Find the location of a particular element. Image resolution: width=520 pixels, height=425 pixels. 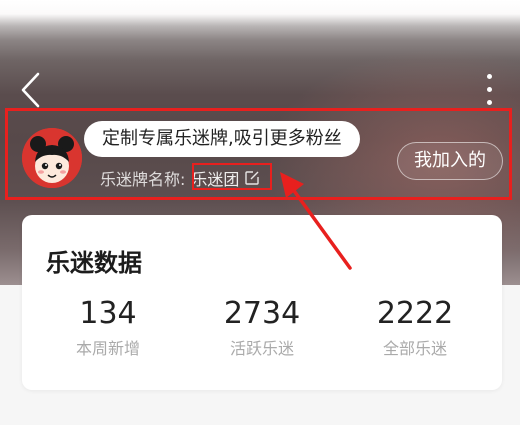

fan-badge-row: 乐迷牌名称: 乐迷团 is located at coordinates (182, 178).